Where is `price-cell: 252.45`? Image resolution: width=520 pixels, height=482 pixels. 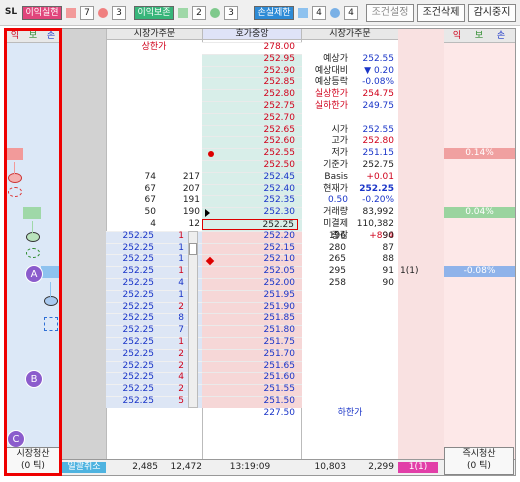
price-cell: 252.45 is located at coordinates (250, 177).